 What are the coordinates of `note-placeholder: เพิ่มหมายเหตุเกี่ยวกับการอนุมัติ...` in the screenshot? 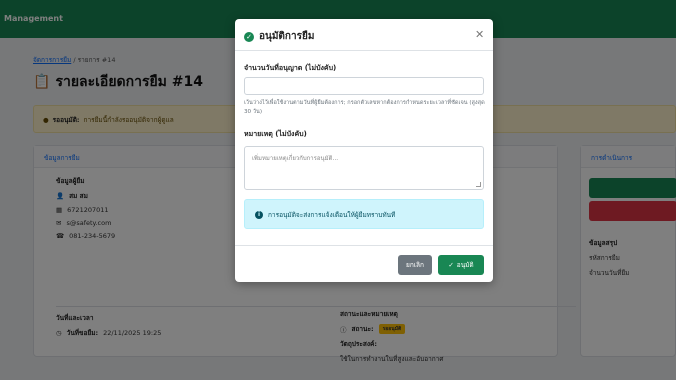 It's located at (295, 158).